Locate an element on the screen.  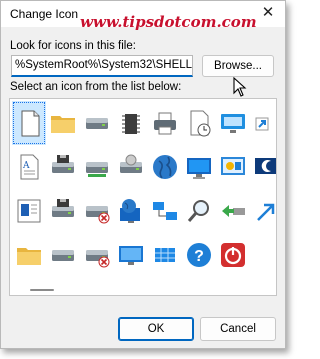
watermark-text: www.tipsdotcom.com is located at coordinates (168, 22).